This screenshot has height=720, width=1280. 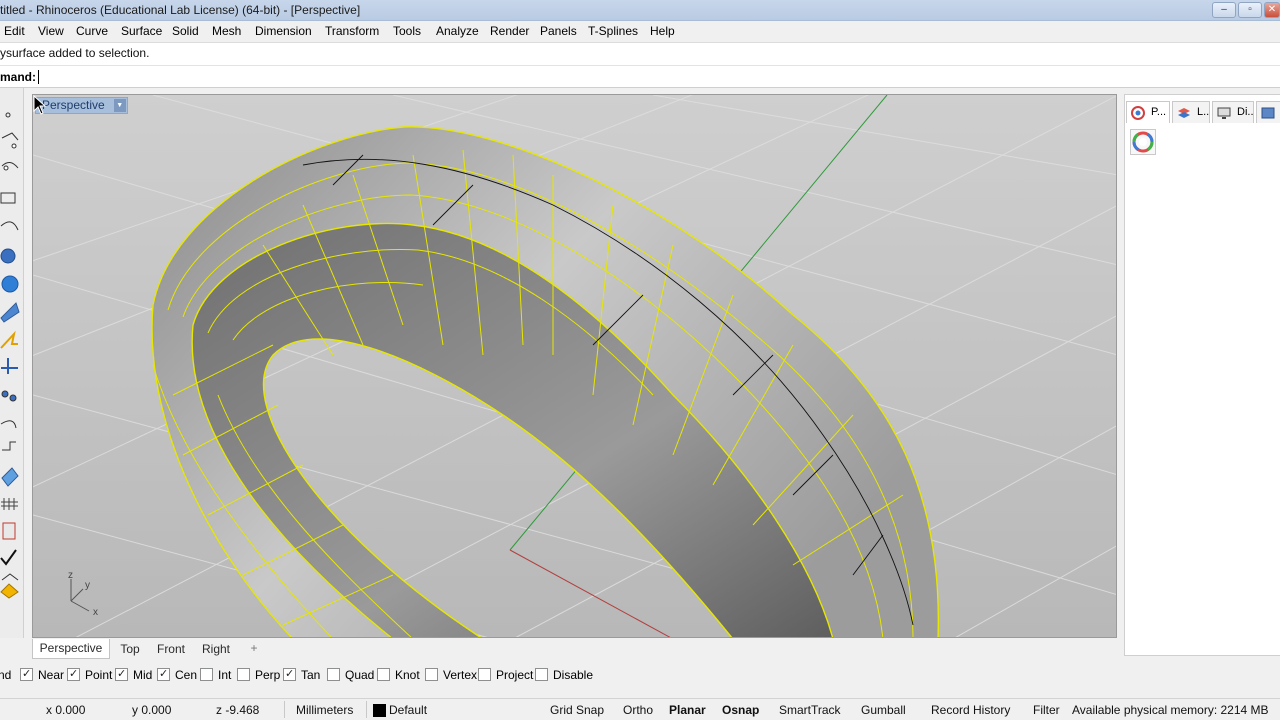 What do you see at coordinates (407, 31) in the screenshot?
I see `menu-tools: Tools` at bounding box center [407, 31].